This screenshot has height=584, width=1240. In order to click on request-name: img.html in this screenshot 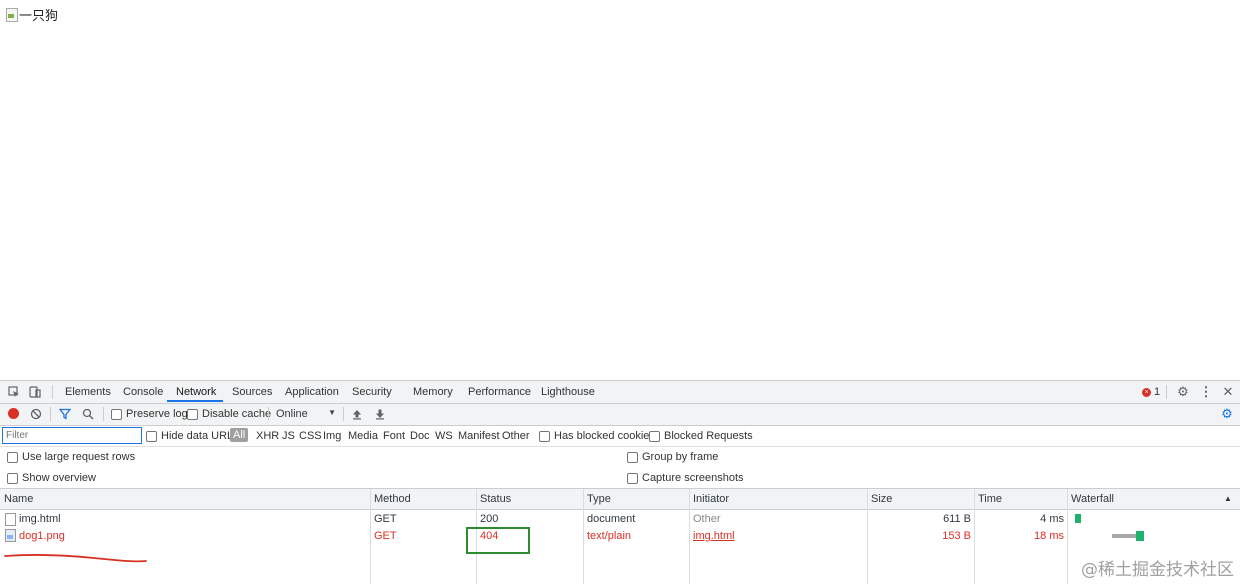, I will do `click(40, 519)`.